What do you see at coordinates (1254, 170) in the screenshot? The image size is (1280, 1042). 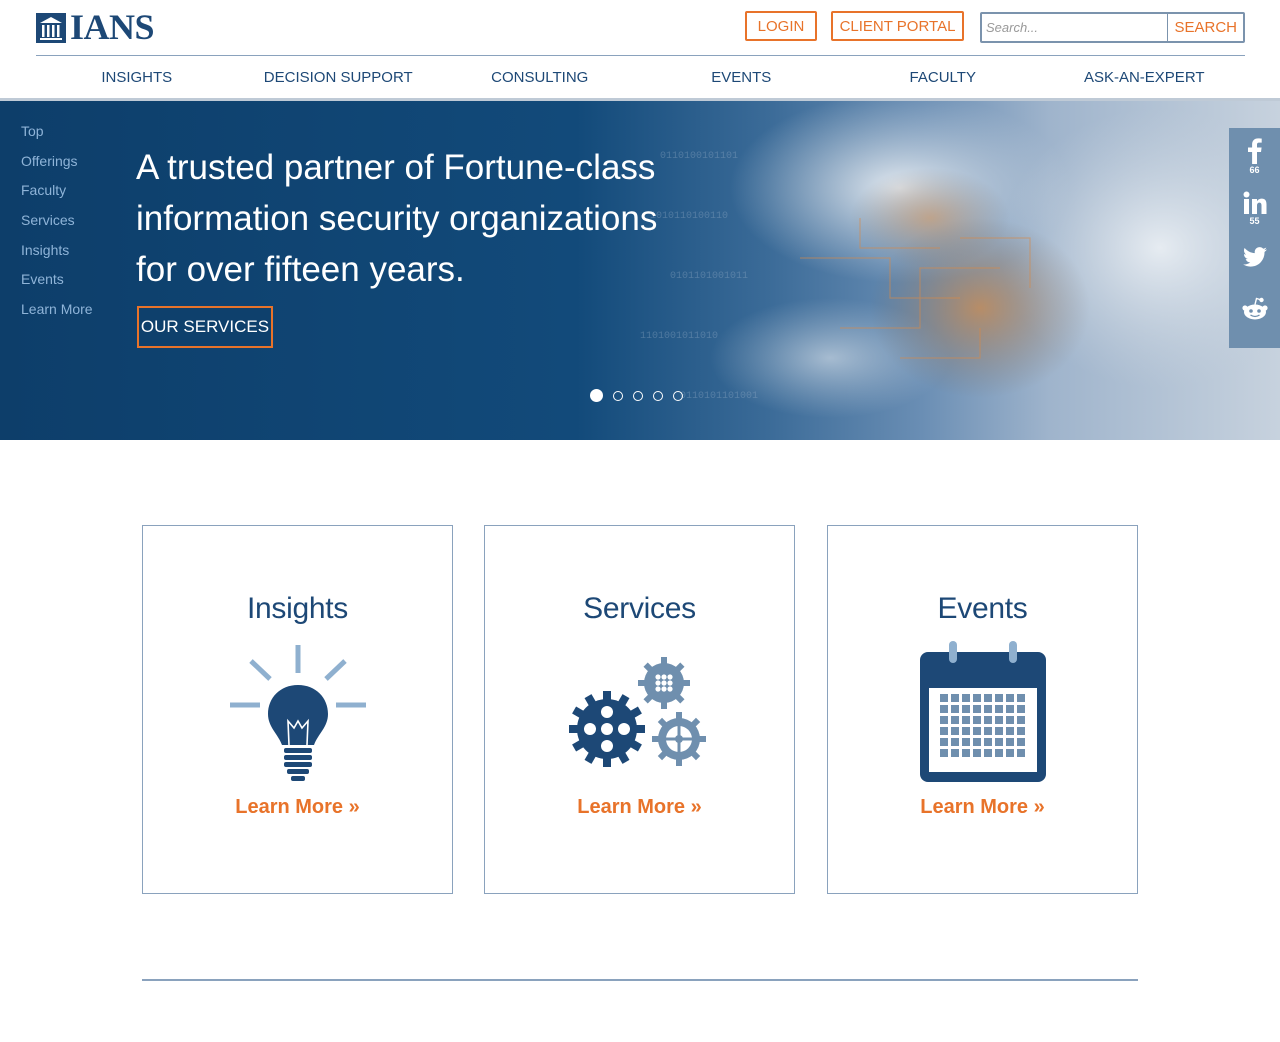 I see `facebook-share-count: 66` at bounding box center [1254, 170].